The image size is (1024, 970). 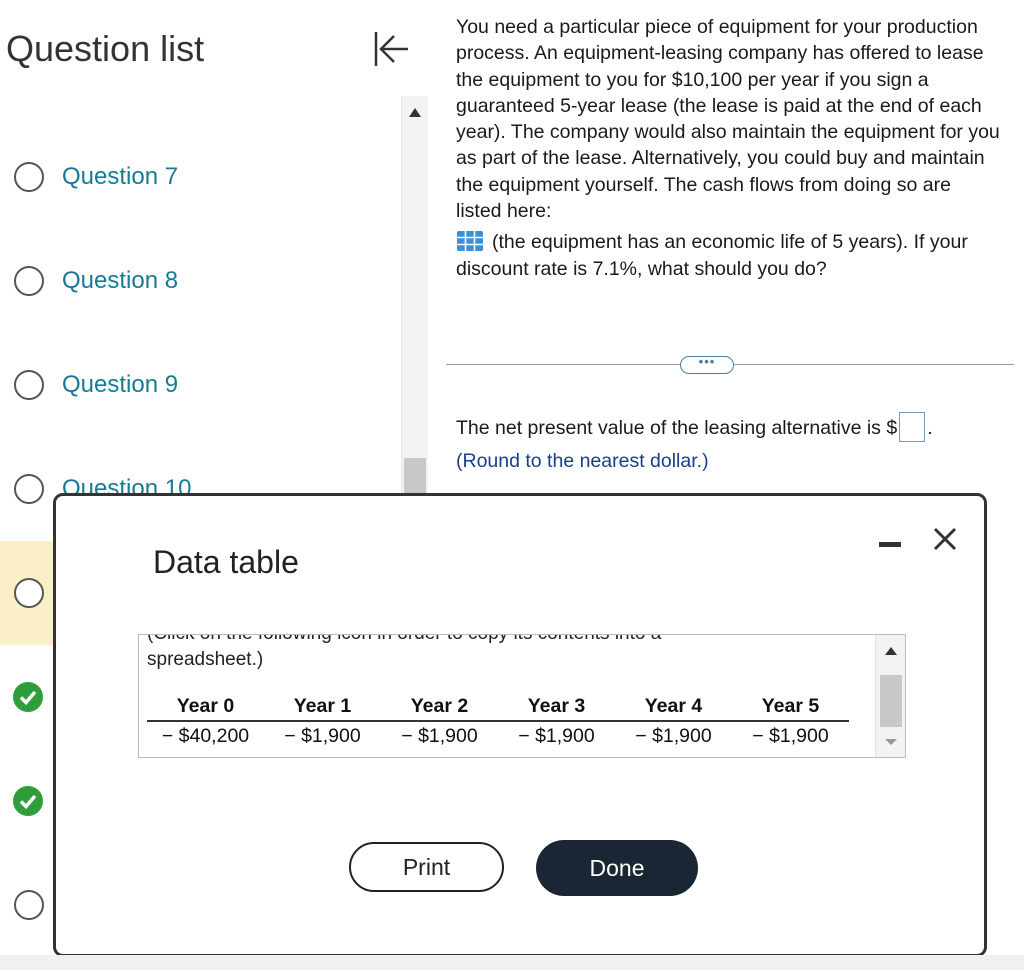 What do you see at coordinates (322, 707) in the screenshot?
I see `column-header: Year 1` at bounding box center [322, 707].